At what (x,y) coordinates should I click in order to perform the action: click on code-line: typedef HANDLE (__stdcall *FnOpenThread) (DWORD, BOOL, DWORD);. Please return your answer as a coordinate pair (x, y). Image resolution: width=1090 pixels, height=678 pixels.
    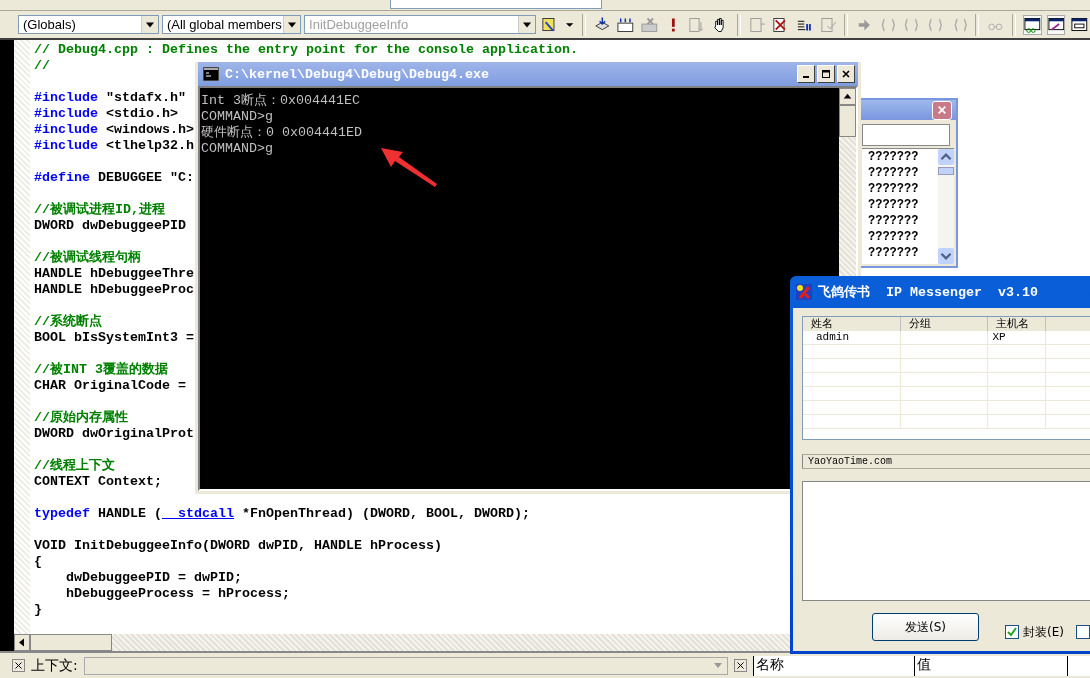
    Looking at the image, I should click on (282, 514).